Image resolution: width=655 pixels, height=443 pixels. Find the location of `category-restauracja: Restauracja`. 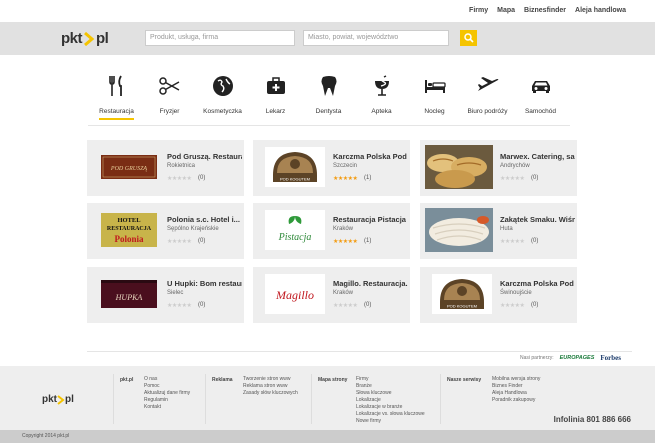

category-restauracja: Restauracja is located at coordinates (116, 100).